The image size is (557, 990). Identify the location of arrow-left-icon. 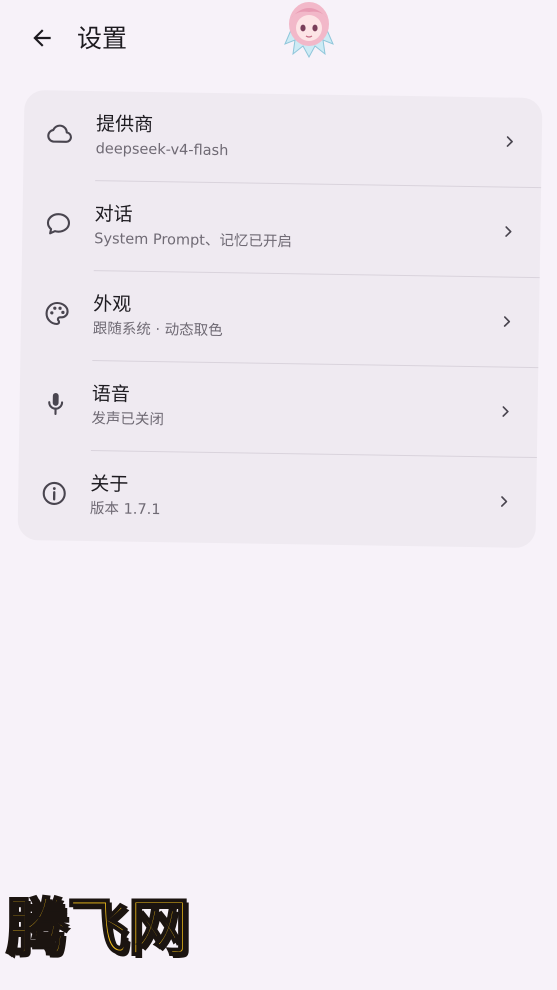
(42, 40).